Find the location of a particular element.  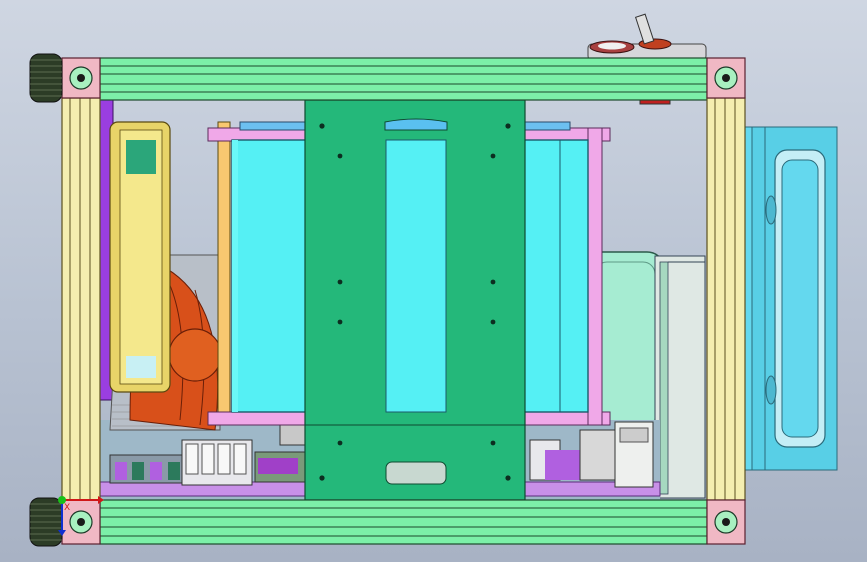

knob-bottom is located at coordinates (46, 522).